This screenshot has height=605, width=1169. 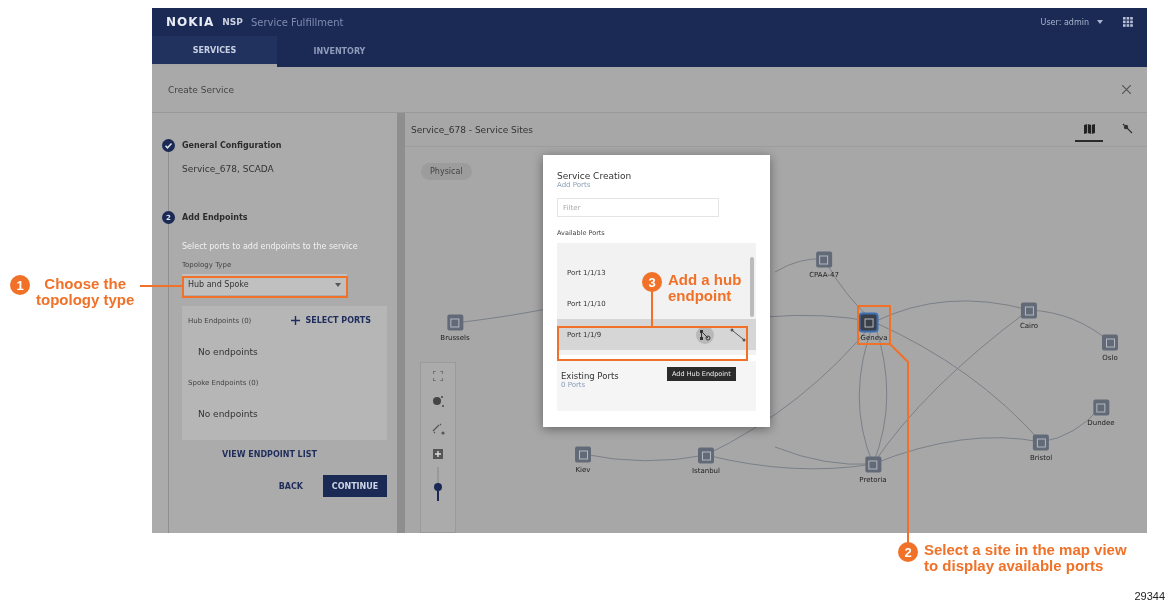 I want to click on select-ports-button: SELECT PORTS, so click(x=331, y=320).